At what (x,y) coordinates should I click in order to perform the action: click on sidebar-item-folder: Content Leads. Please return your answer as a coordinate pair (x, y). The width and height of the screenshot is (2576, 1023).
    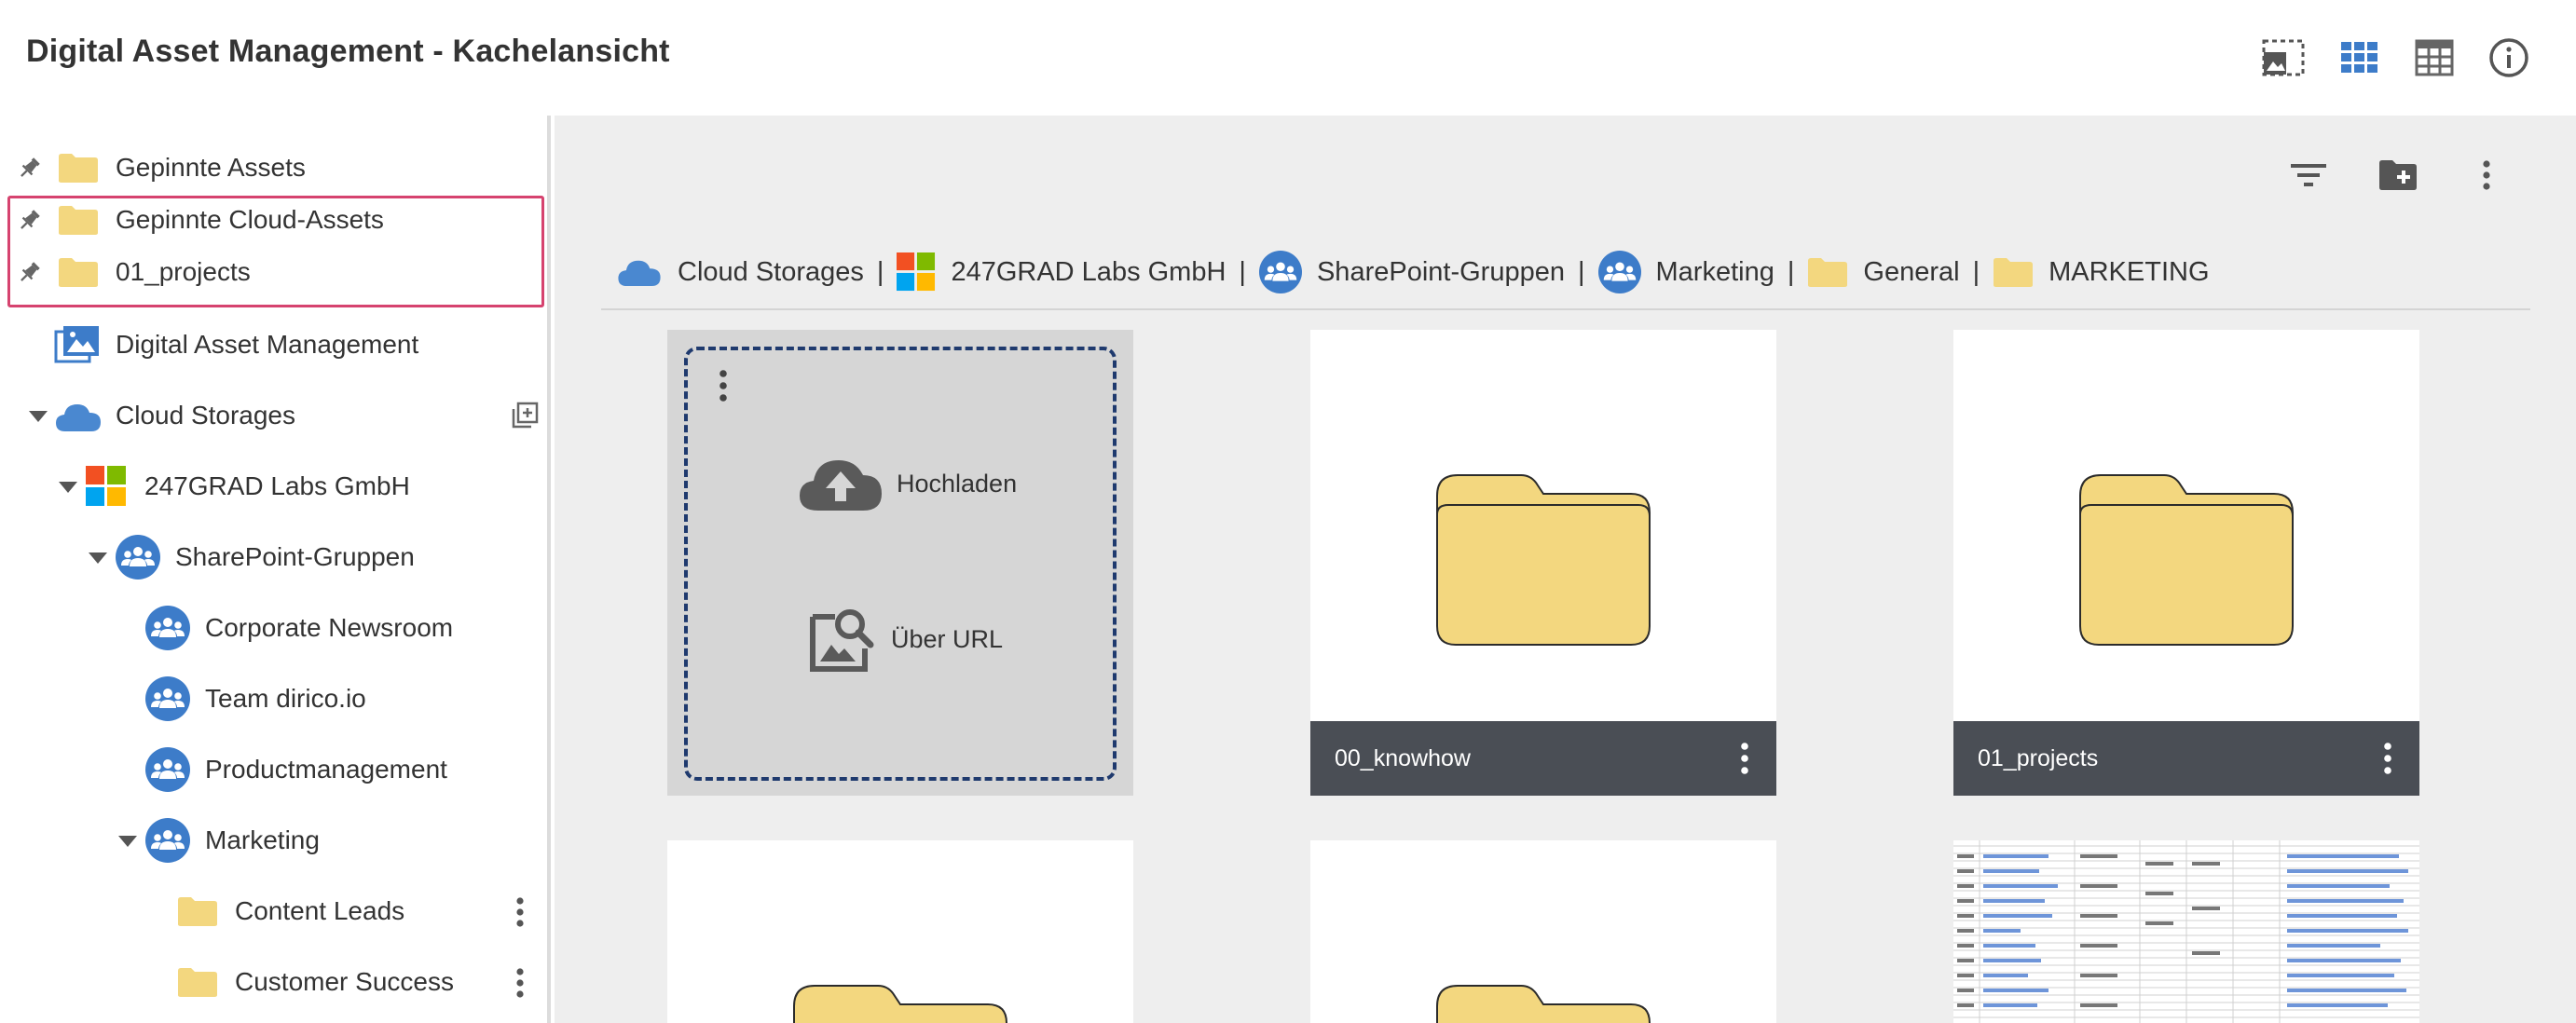
    Looking at the image, I should click on (270, 911).